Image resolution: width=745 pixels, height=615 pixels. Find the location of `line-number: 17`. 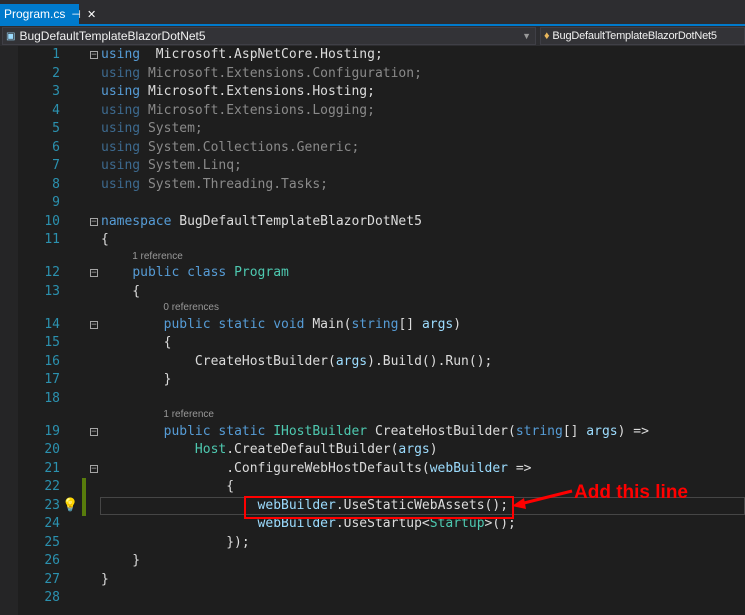

line-number: 17 is located at coordinates (52, 379).